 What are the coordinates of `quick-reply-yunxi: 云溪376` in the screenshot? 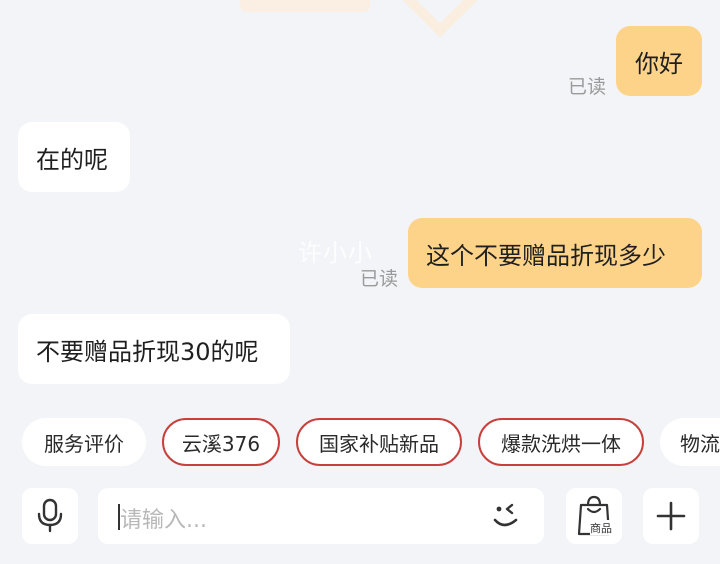 It's located at (221, 442).